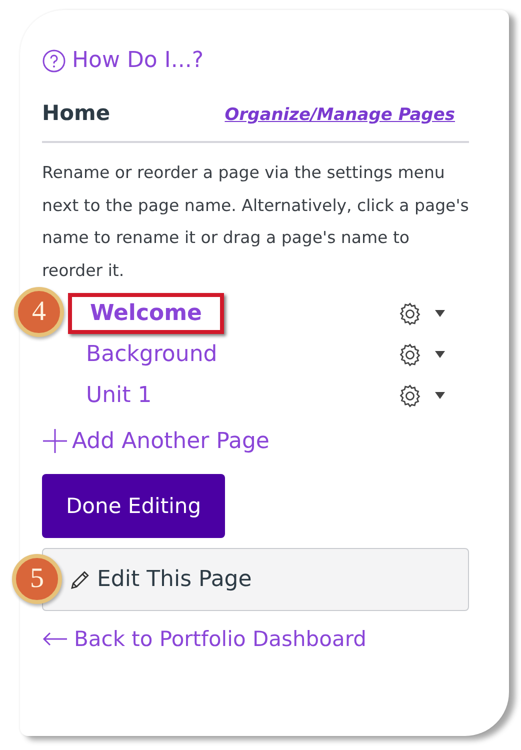 Image resolution: width=521 pixels, height=750 pixels. I want to click on back-link: Back to Portfolio Dashboard, so click(204, 639).